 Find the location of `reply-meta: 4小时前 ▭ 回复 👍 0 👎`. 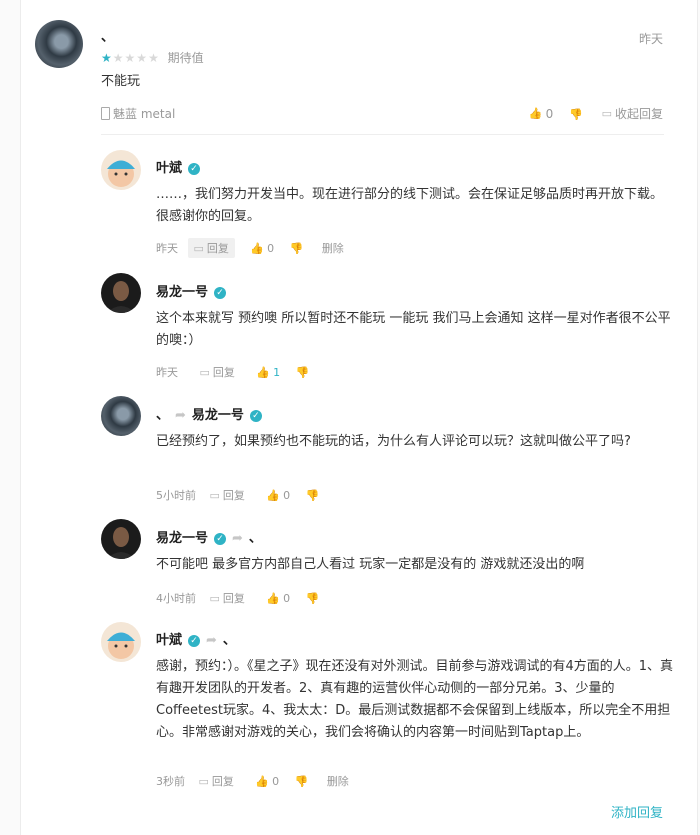

reply-meta: 4小时前 ▭ 回复 👍 0 👎 is located at coordinates (239, 598).